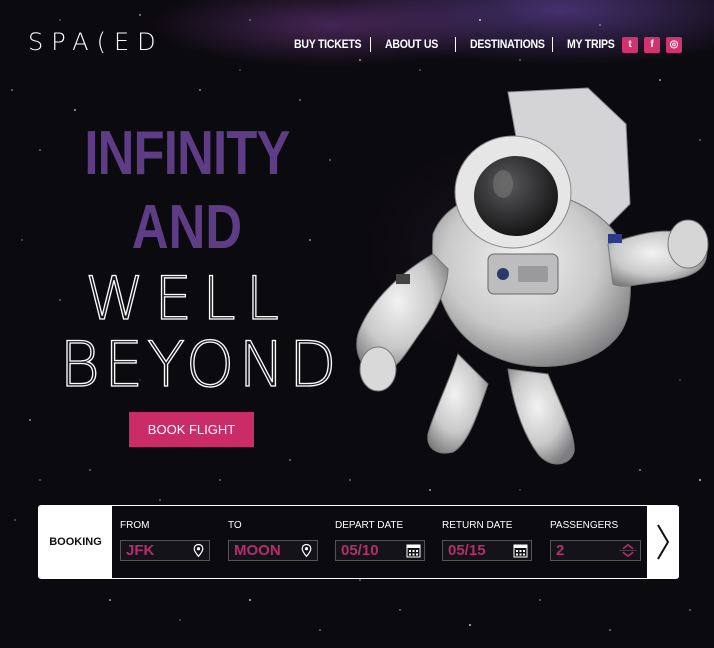  I want to click on facebook-icon: f, so click(652, 45).